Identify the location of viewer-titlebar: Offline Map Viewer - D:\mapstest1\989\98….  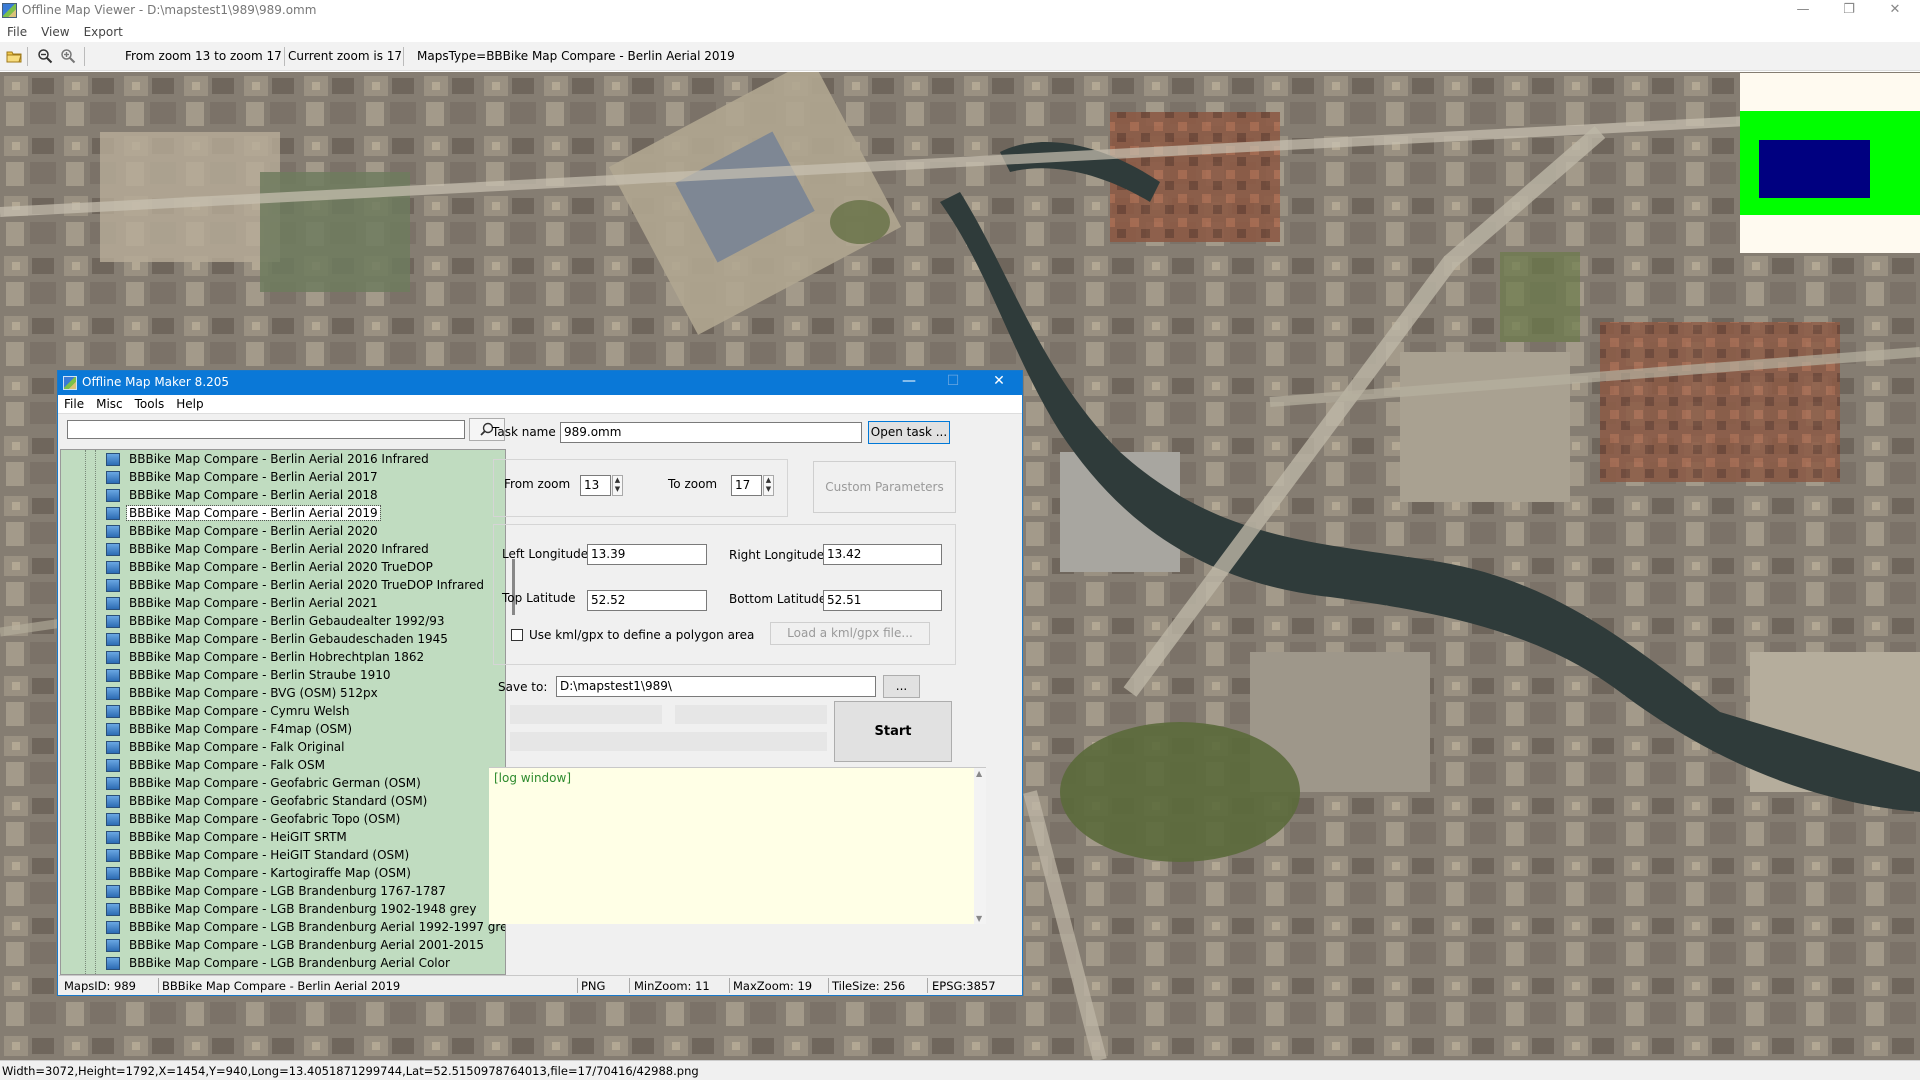
(960, 11).